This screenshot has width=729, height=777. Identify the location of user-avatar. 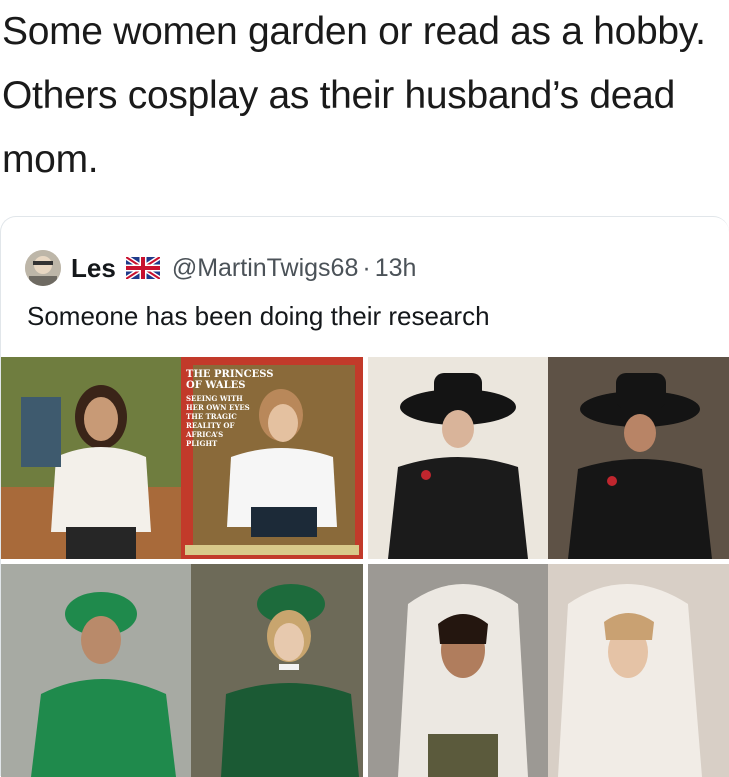
(43, 268).